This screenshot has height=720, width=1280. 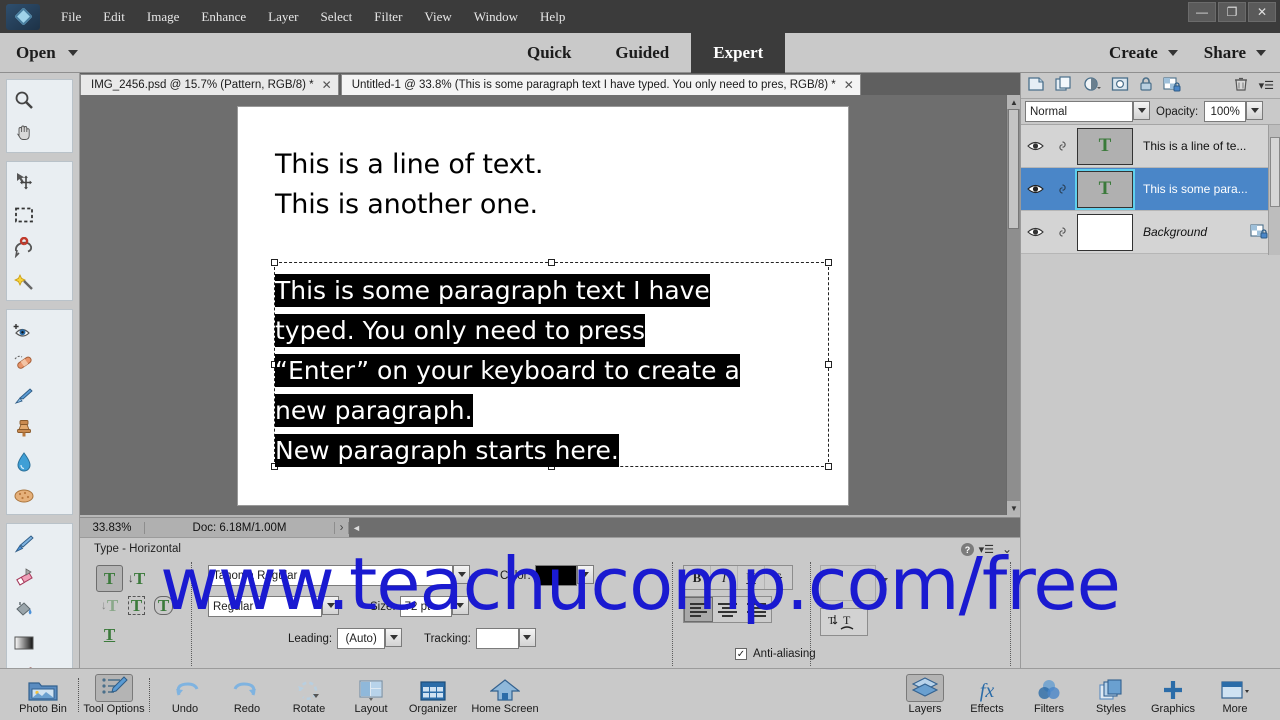 What do you see at coordinates (23, 247) in the screenshot?
I see `lasso-tool` at bounding box center [23, 247].